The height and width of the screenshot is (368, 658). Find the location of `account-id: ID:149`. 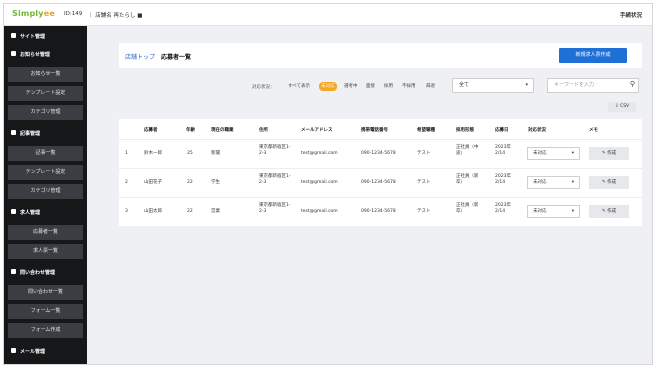

account-id: ID:149 is located at coordinates (73, 14).